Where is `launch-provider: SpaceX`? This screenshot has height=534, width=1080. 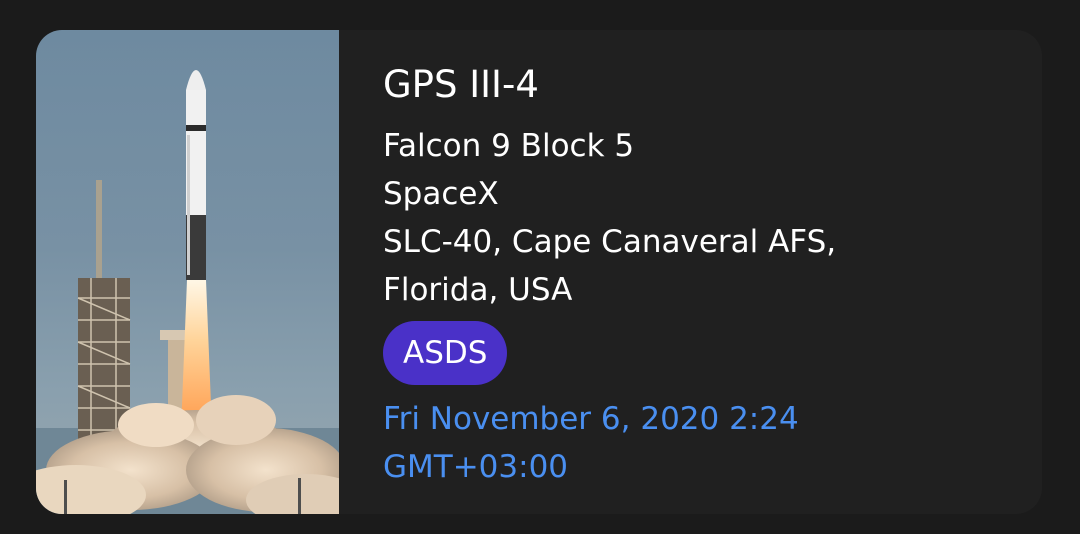
launch-provider: SpaceX is located at coordinates (441, 194).